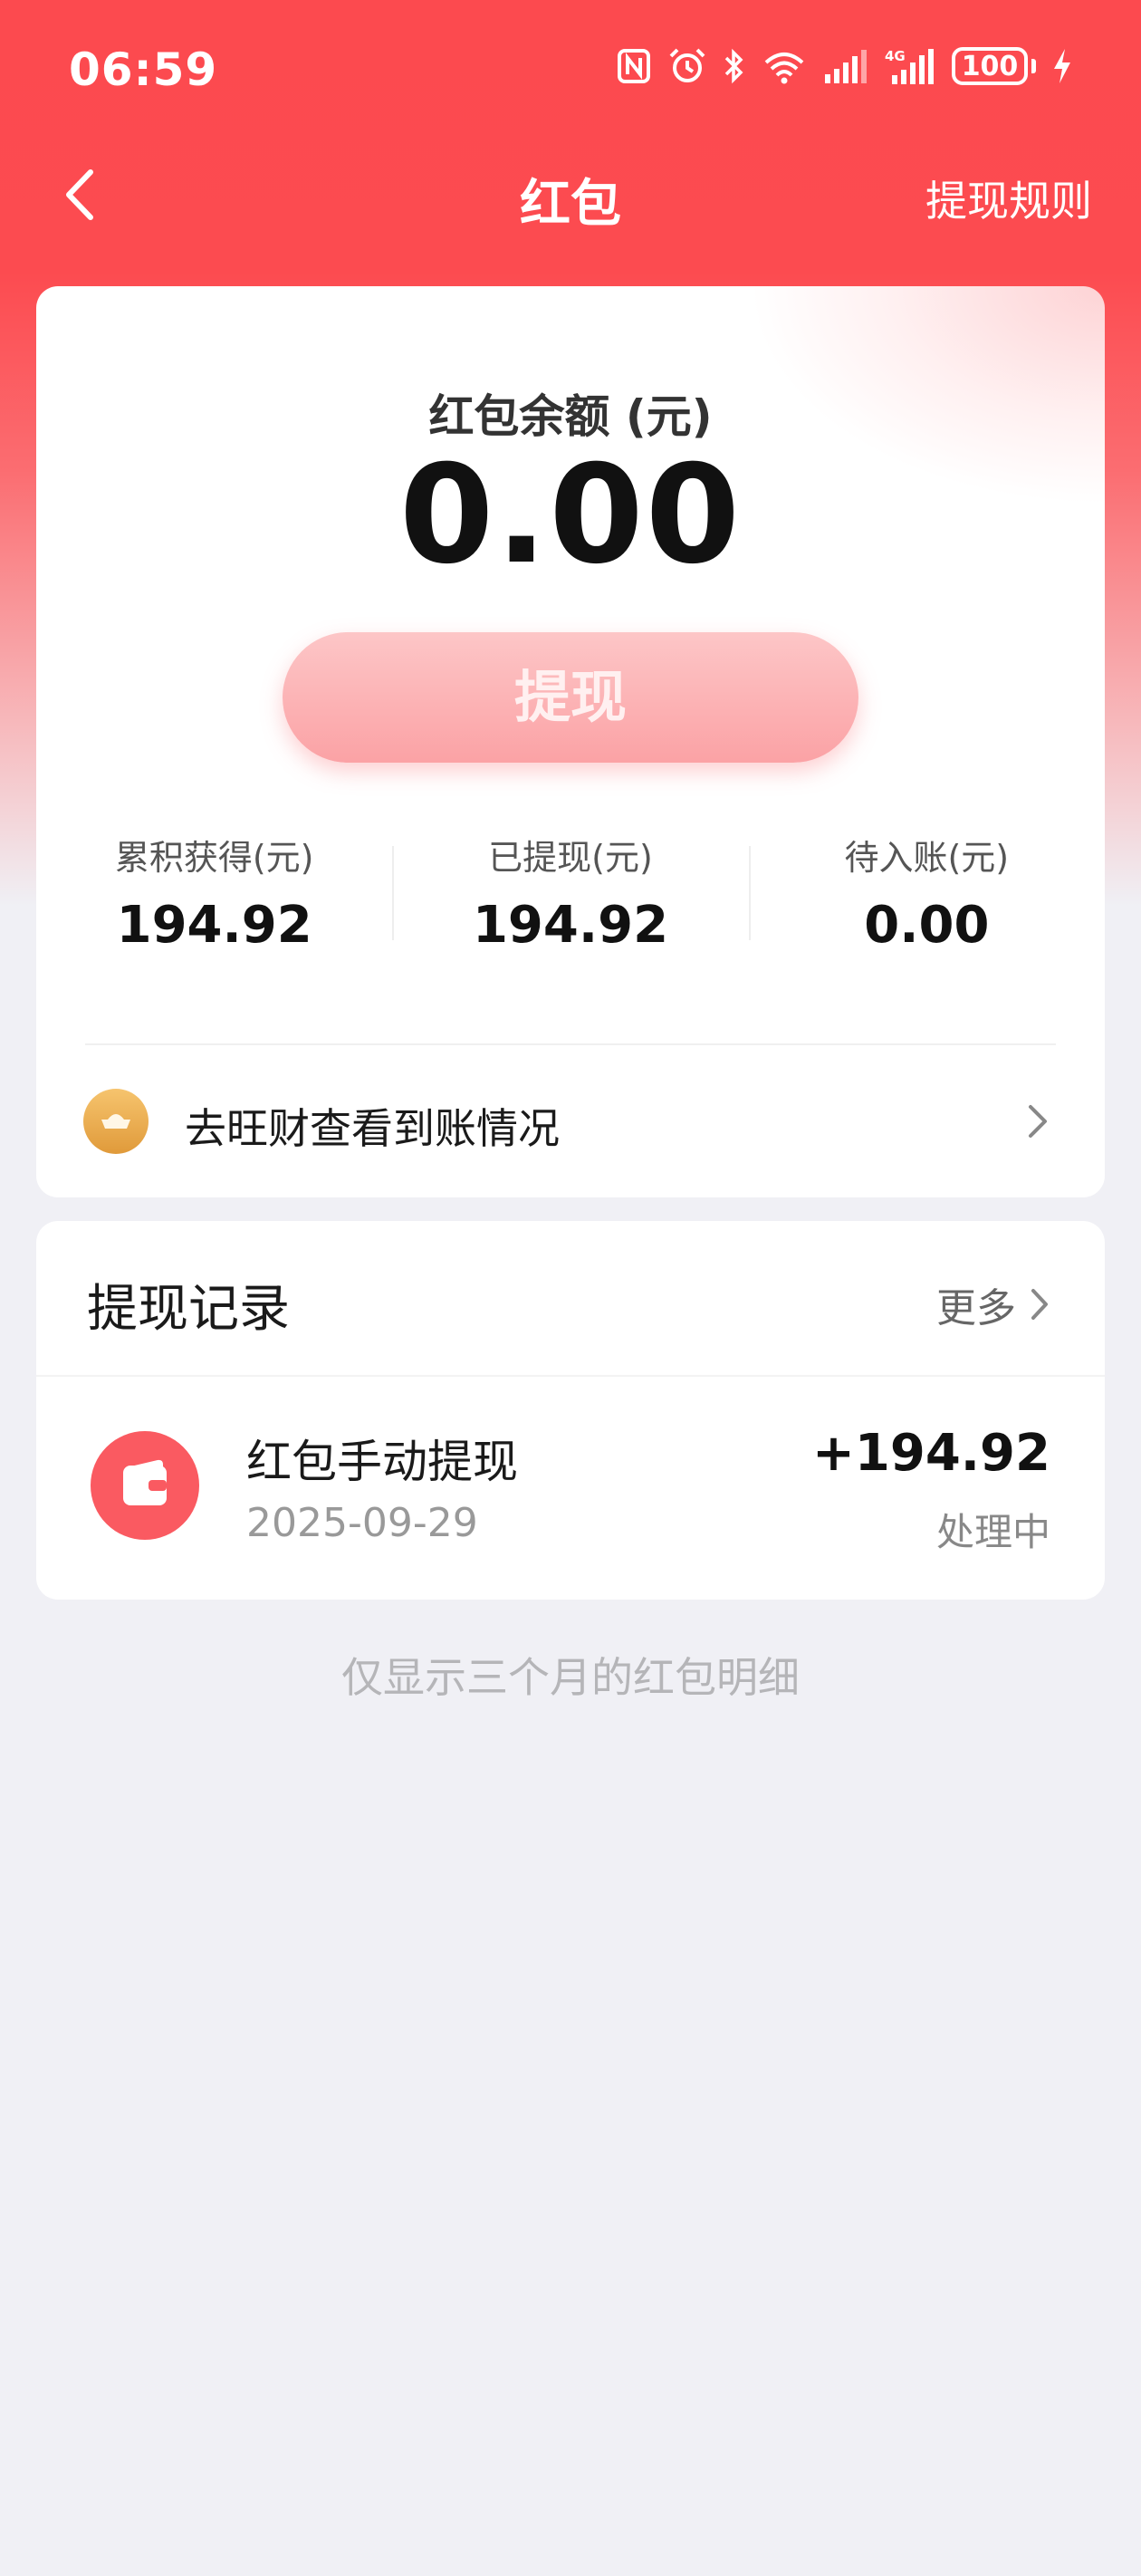  What do you see at coordinates (976, 1308) in the screenshot?
I see `records-more-label: 更多` at bounding box center [976, 1308].